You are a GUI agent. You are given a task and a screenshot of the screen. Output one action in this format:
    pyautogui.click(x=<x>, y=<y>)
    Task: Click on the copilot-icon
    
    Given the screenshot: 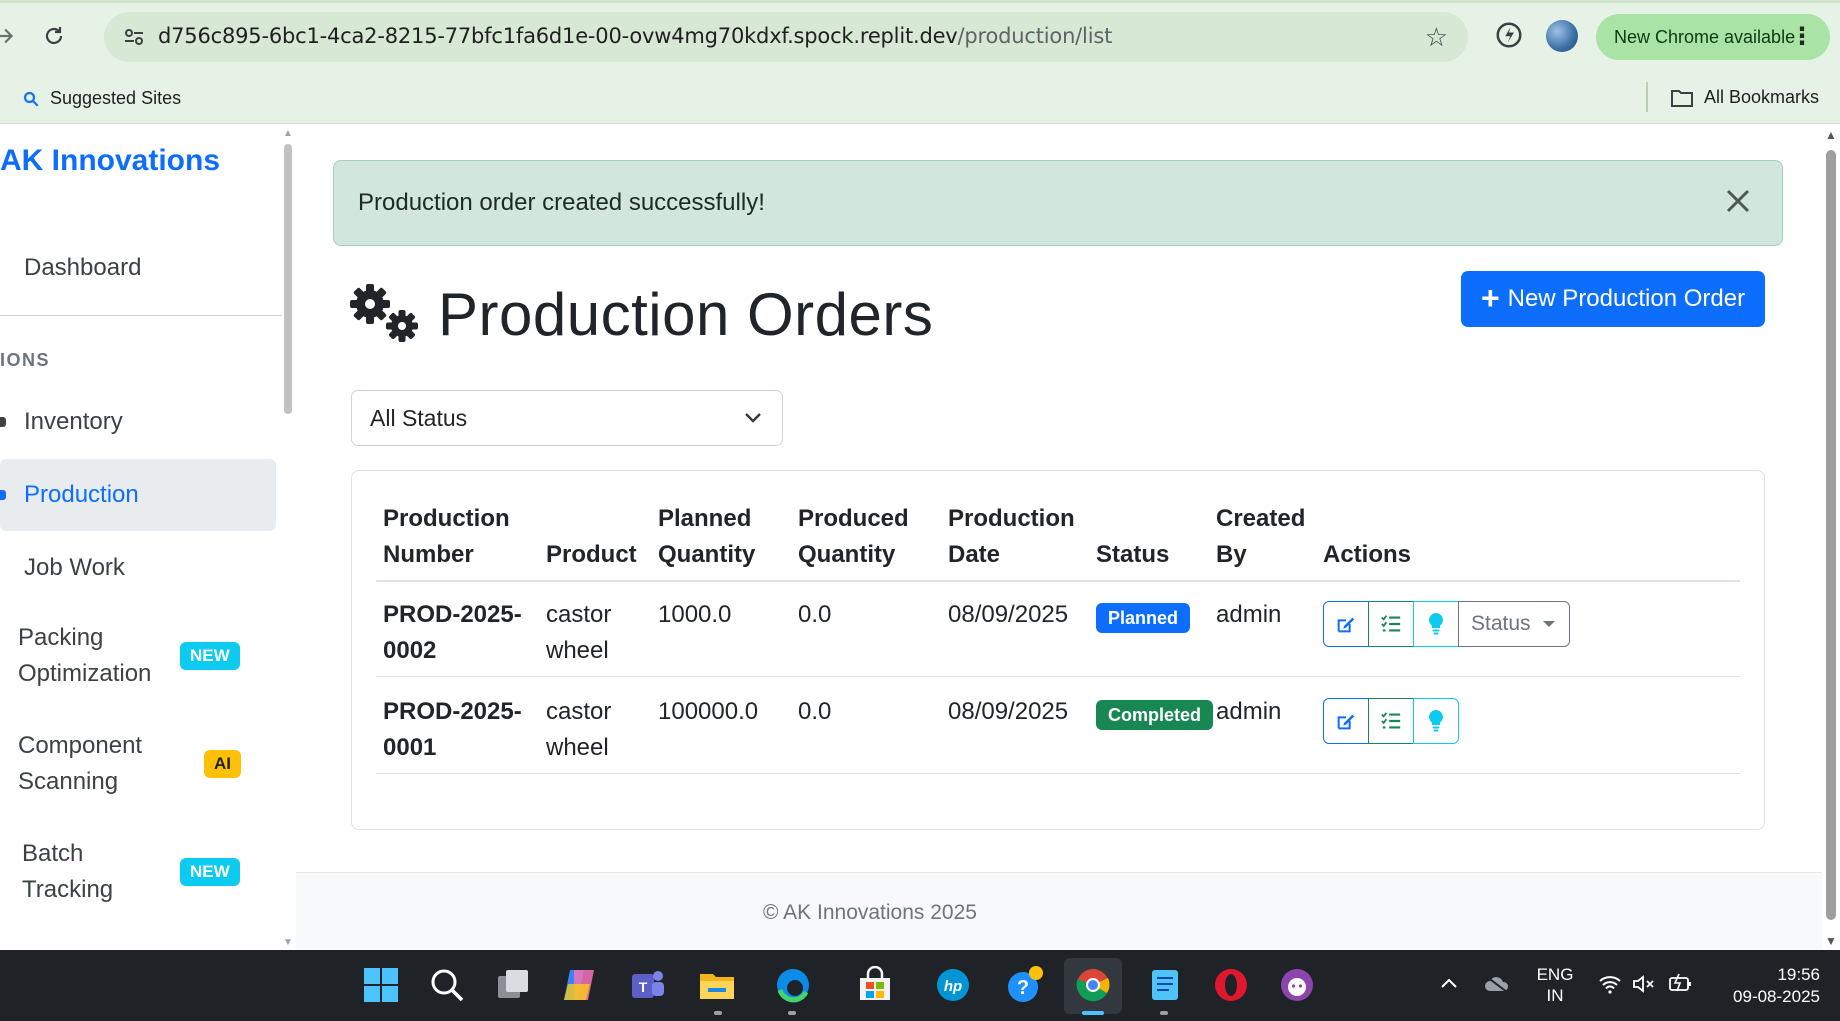 What is the action you would take?
    pyautogui.click(x=579, y=985)
    